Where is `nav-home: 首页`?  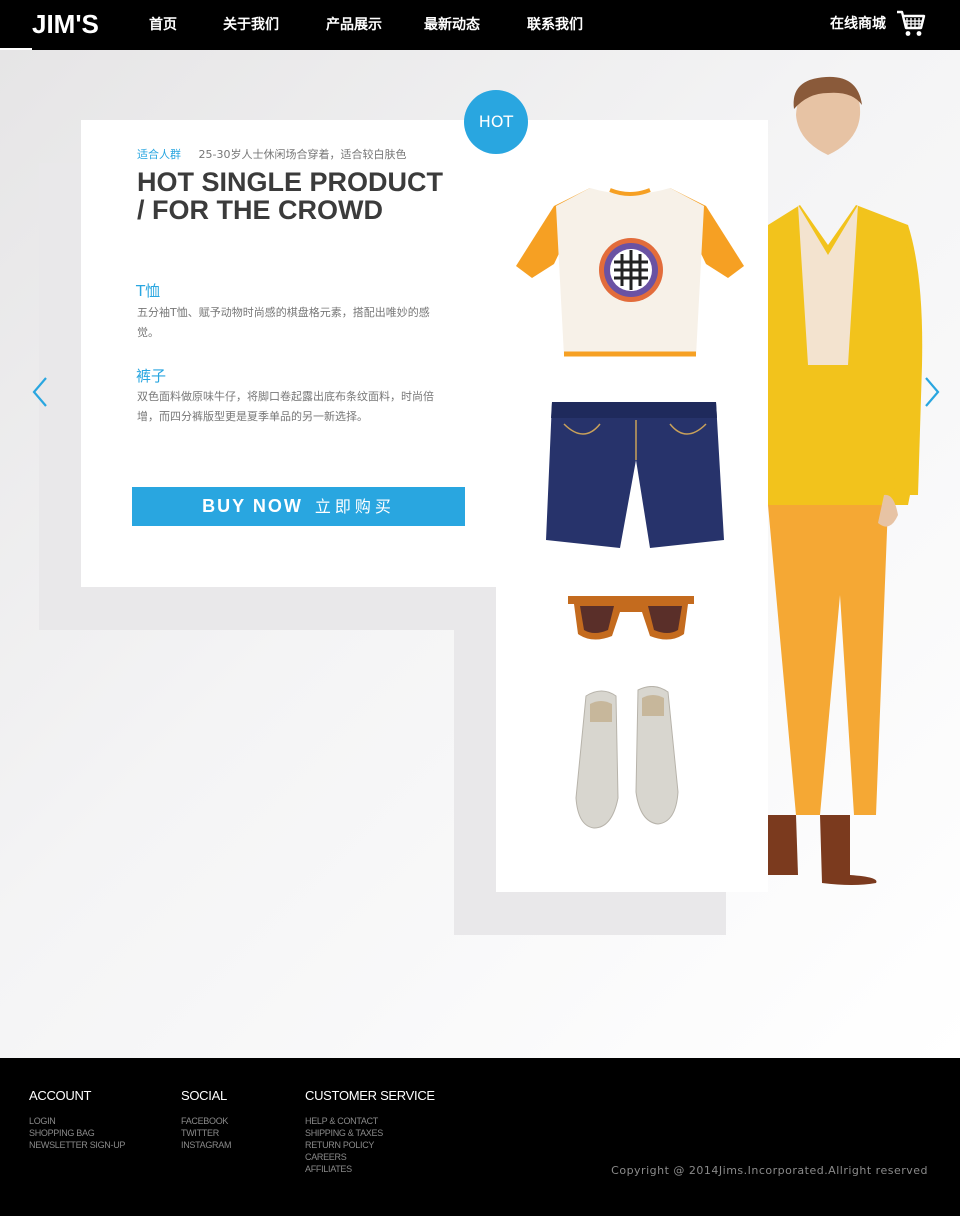 nav-home: 首页 is located at coordinates (186, 25).